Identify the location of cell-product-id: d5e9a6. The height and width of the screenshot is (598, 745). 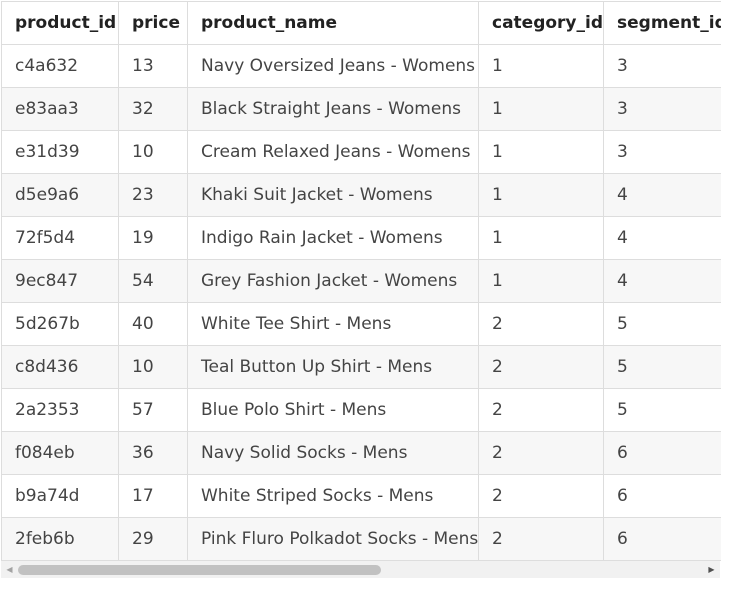
(60, 195).